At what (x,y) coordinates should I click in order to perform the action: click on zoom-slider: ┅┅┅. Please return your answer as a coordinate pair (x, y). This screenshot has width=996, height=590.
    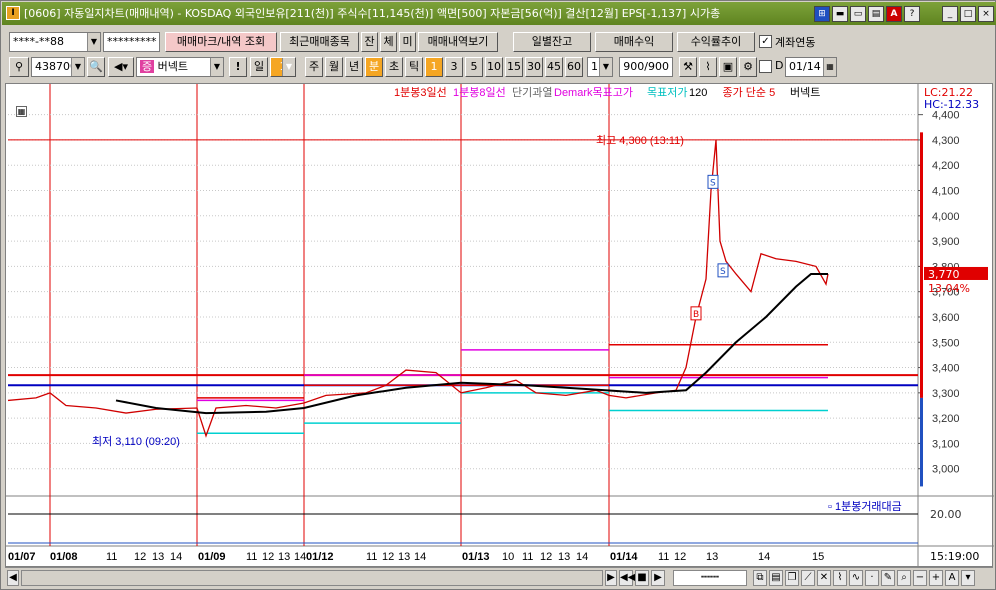
    Looking at the image, I should click on (710, 578).